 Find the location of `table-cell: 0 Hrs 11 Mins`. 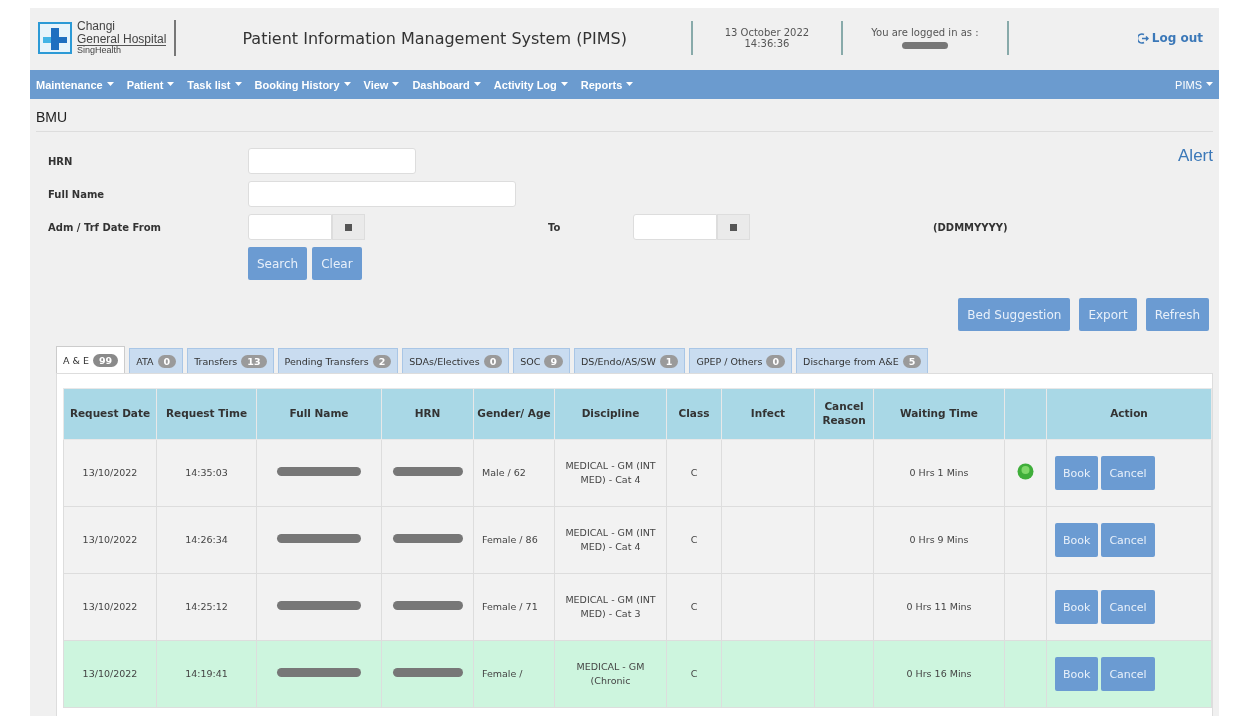

table-cell: 0 Hrs 11 Mins is located at coordinates (939, 607).